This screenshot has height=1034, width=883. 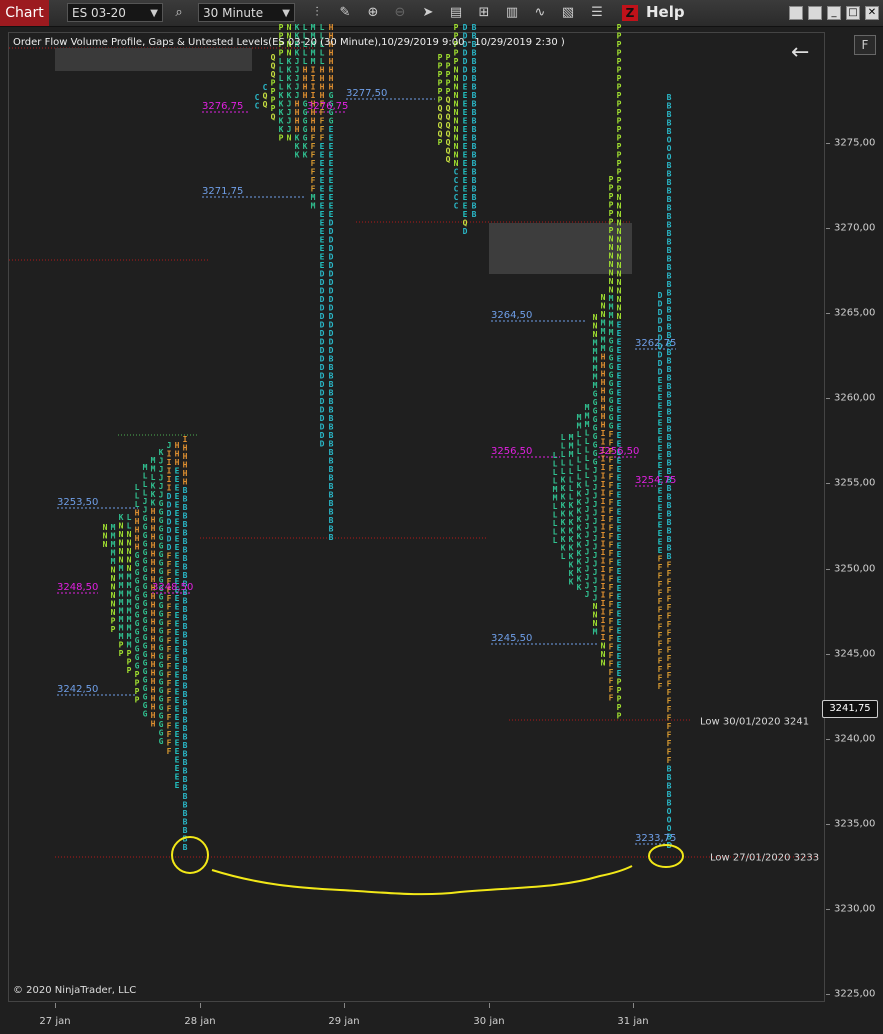 What do you see at coordinates (179, 13) in the screenshot?
I see `search-icon: ⌕` at bounding box center [179, 13].